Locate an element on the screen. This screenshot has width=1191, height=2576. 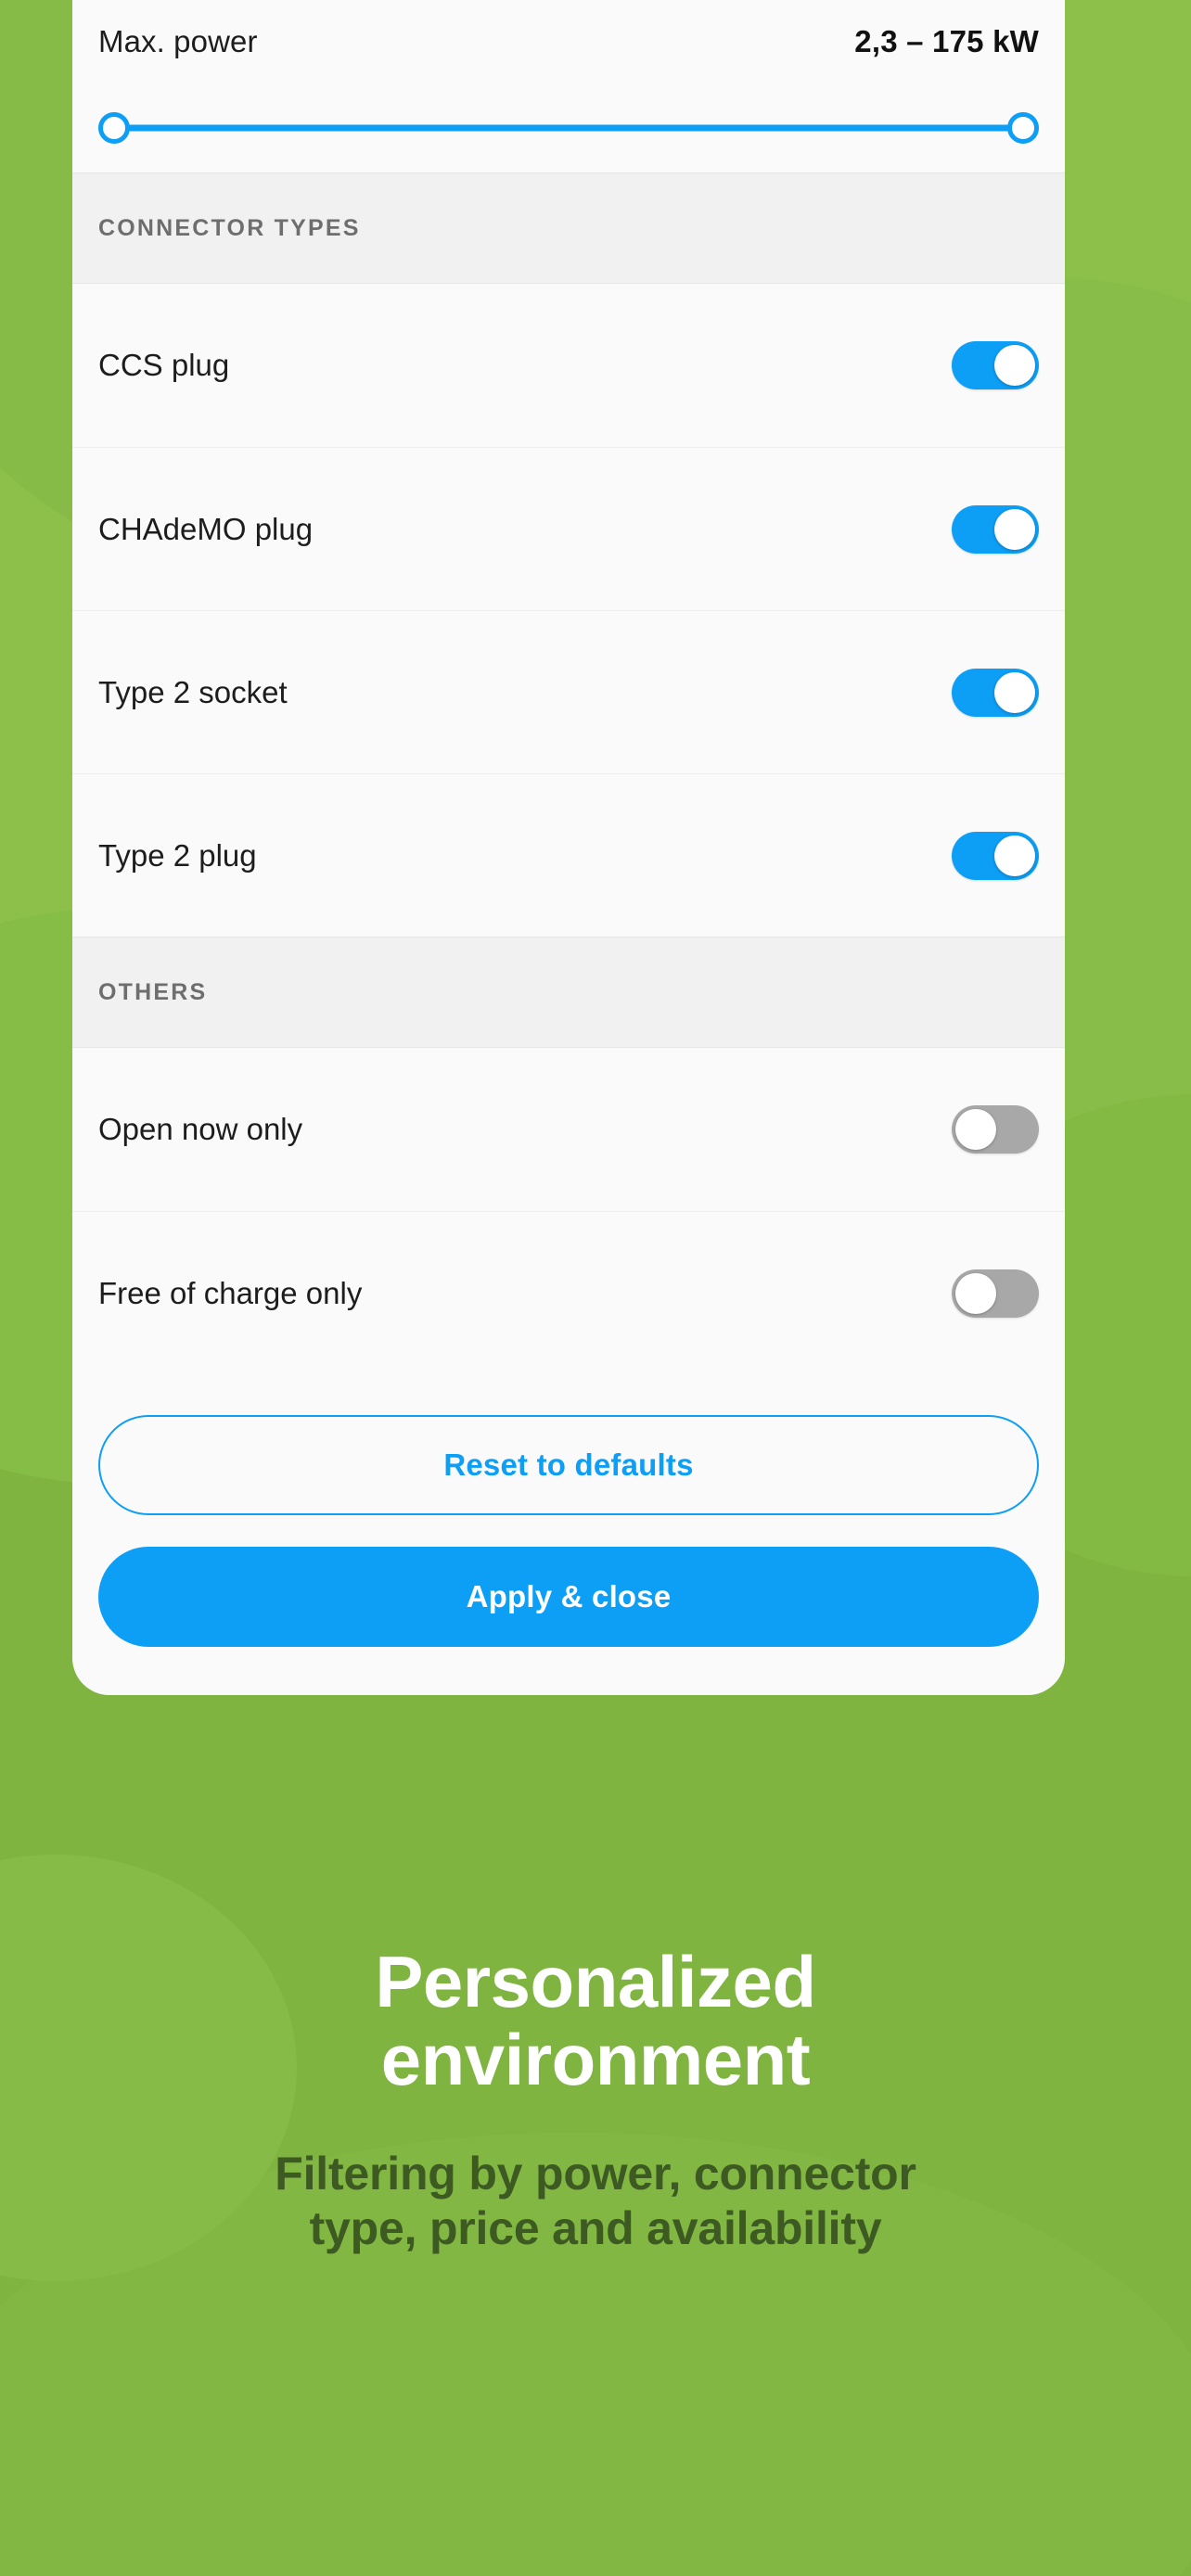
filter-actions: Reset to defaults Apply & close is located at coordinates (568, 1534).